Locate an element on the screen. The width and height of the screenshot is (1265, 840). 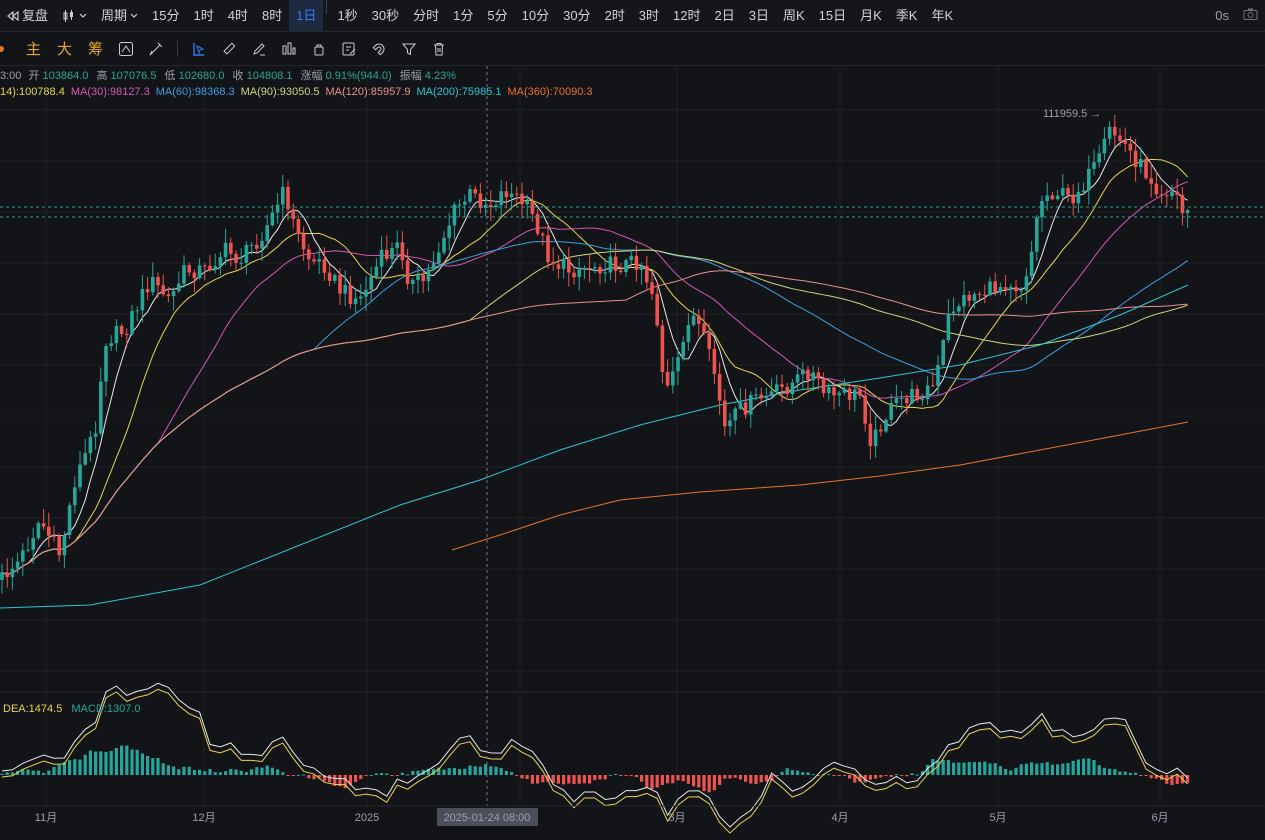
indicator-chips: 筹 is located at coordinates (95, 48).